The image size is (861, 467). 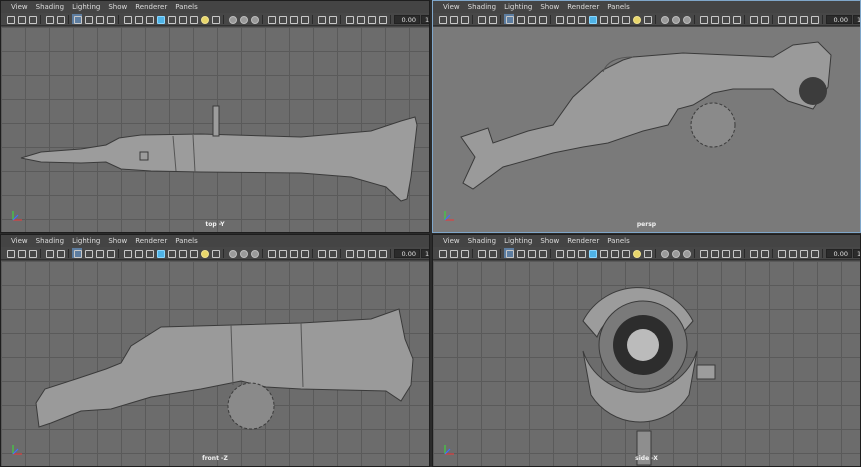 What do you see at coordinates (636, 19) in the screenshot?
I see `light-icon` at bounding box center [636, 19].